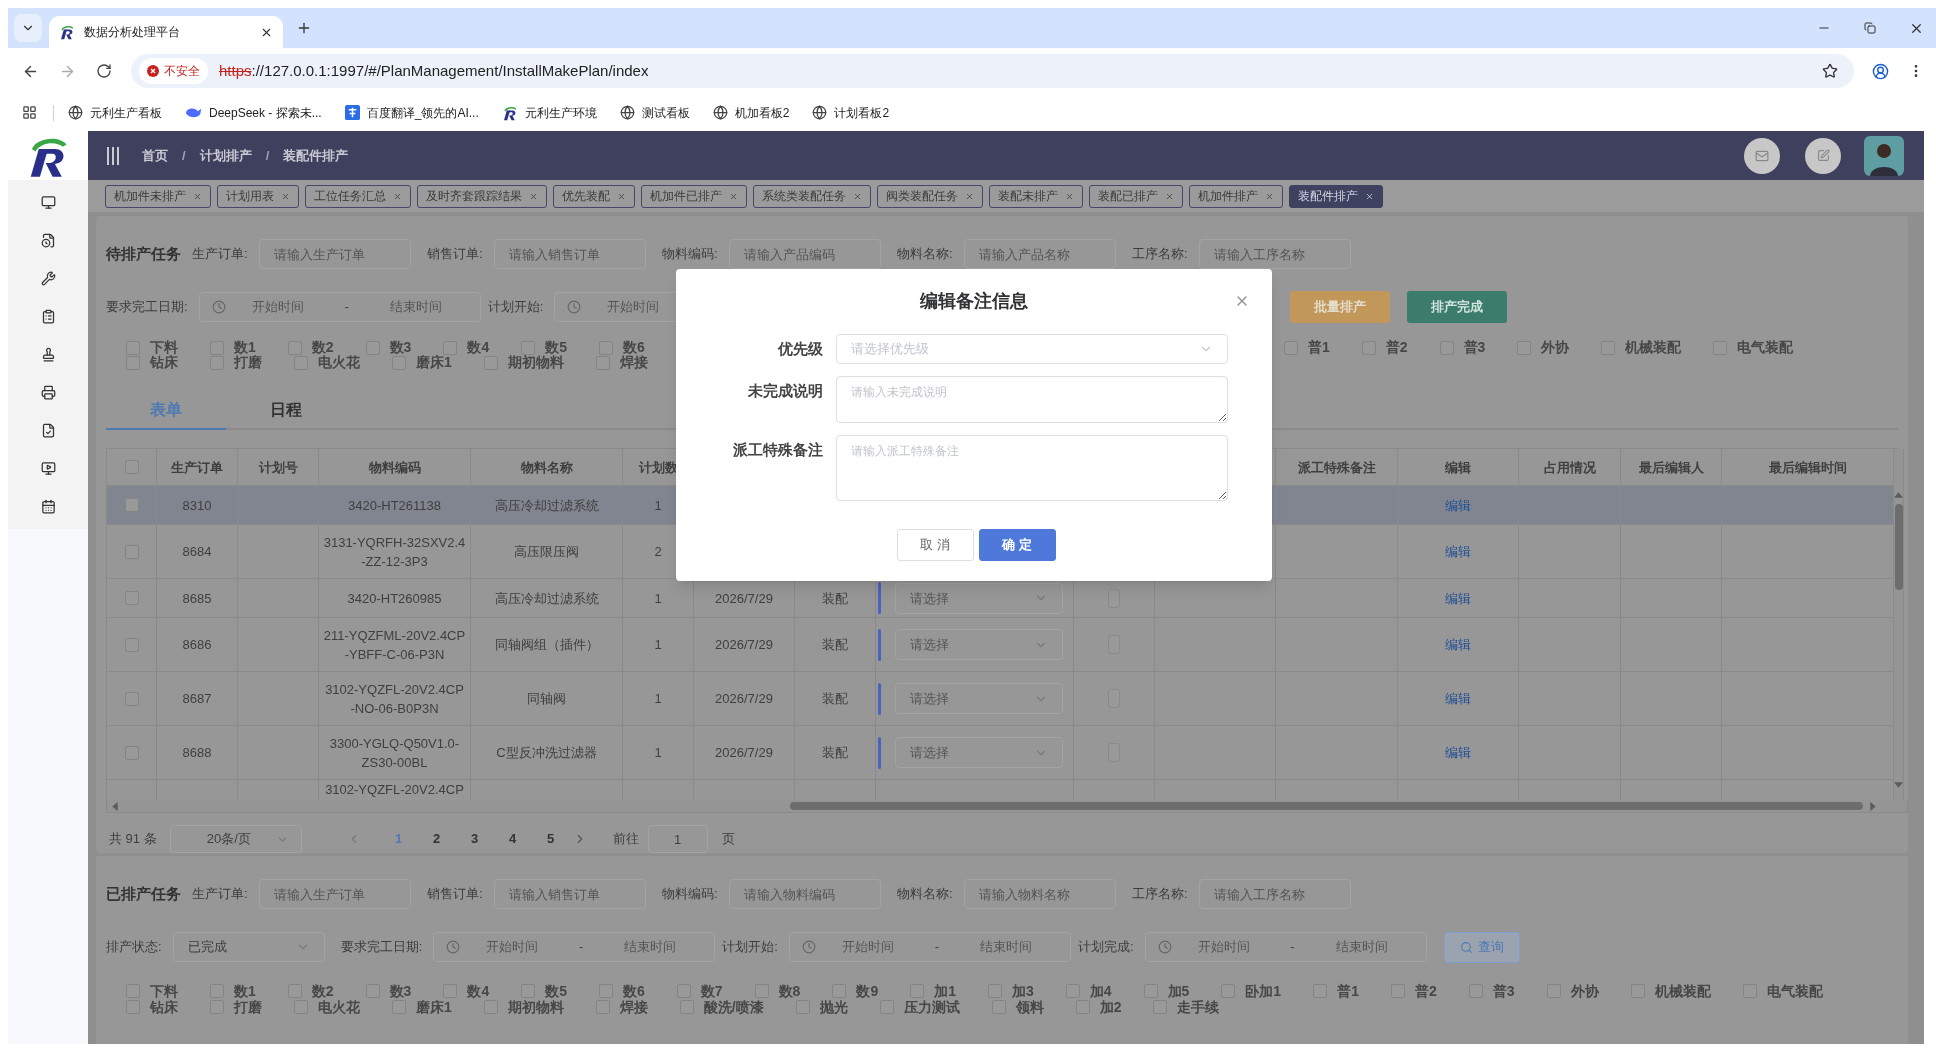  I want to click on confirm-button: 确 定, so click(1017, 545).